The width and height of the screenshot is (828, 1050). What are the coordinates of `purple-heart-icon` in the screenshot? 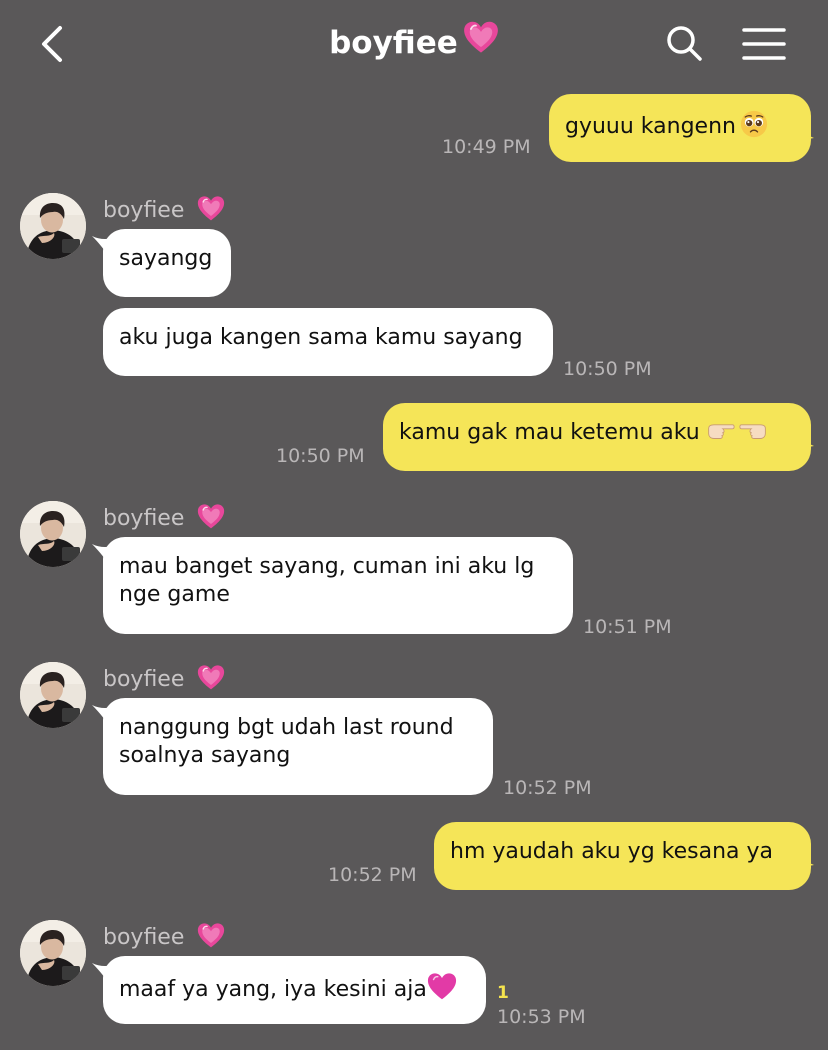 It's located at (442, 987).